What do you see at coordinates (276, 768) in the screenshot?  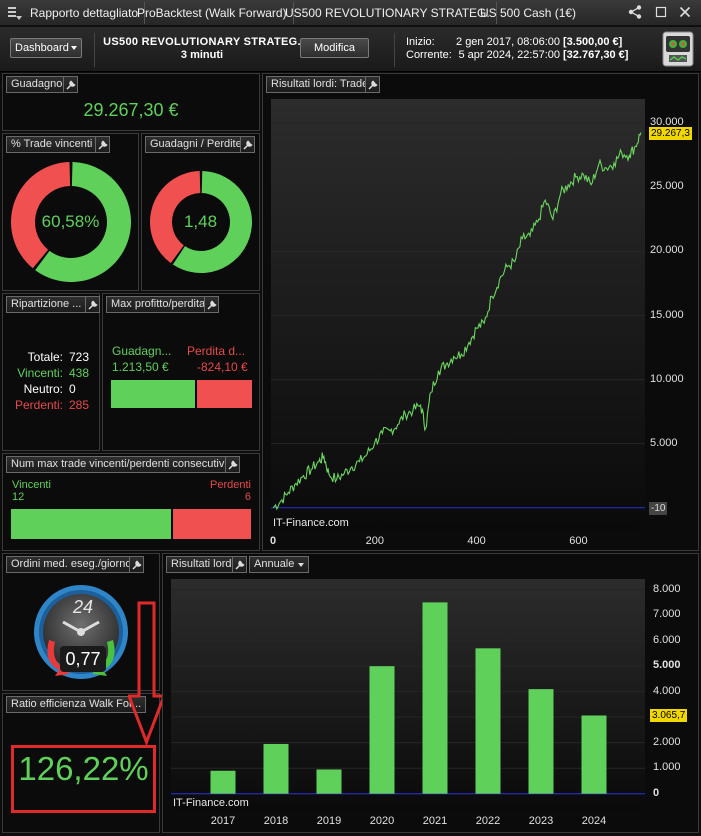 I see `bar-2018` at bounding box center [276, 768].